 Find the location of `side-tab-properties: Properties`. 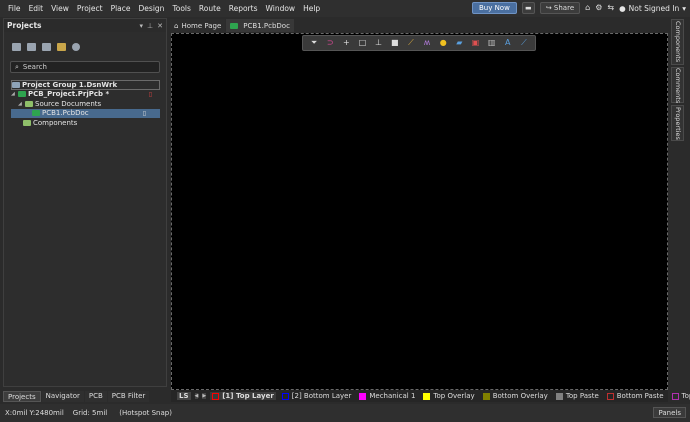

side-tab-properties: Properties is located at coordinates (677, 123).